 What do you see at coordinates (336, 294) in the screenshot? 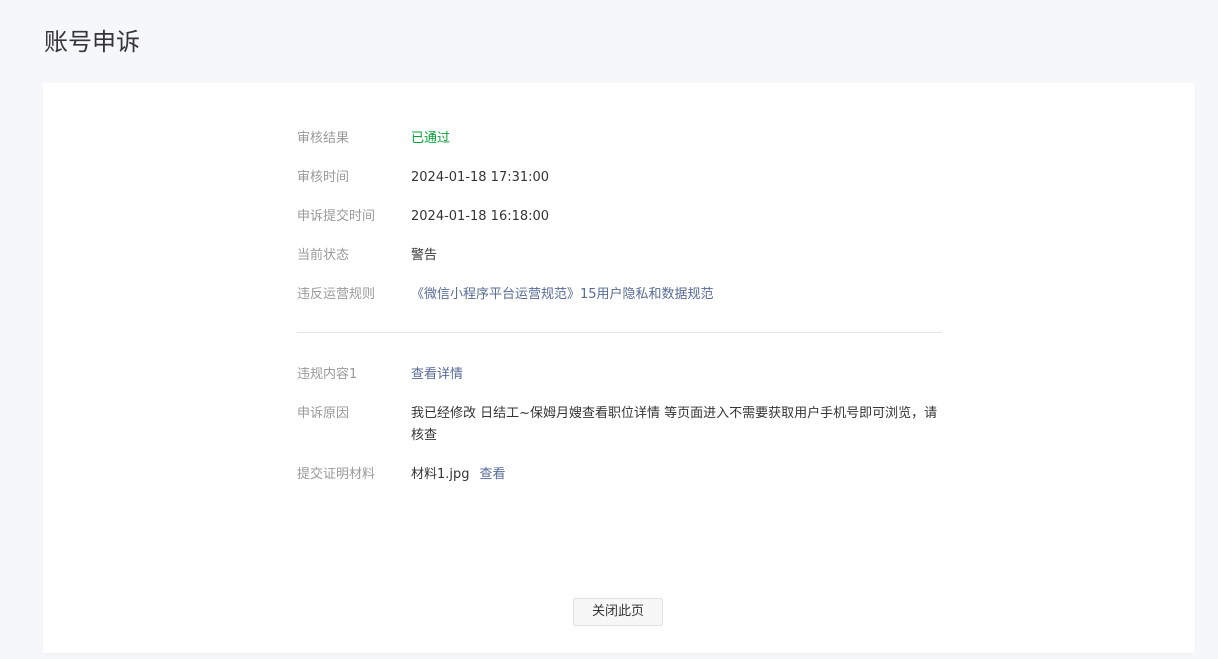
I see `violated-rule-label: 违反运营规则` at bounding box center [336, 294].